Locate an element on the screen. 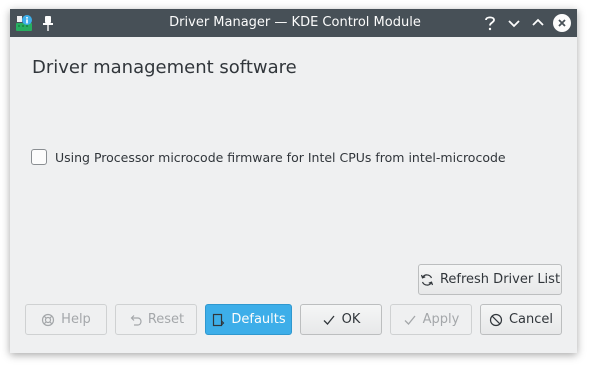 This screenshot has height=367, width=593. help-button-label: Help is located at coordinates (76, 319).